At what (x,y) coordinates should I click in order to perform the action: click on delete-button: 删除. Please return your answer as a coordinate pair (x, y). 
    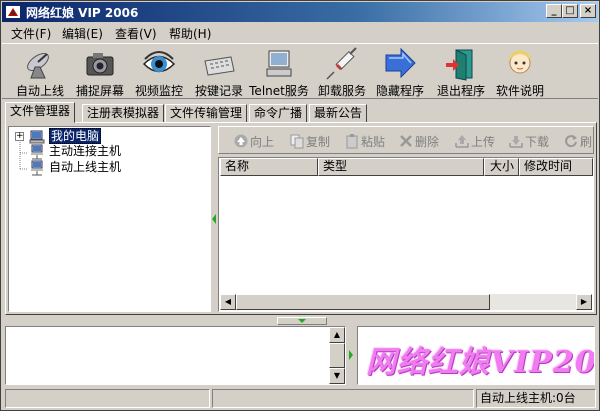
    Looking at the image, I should click on (418, 141).